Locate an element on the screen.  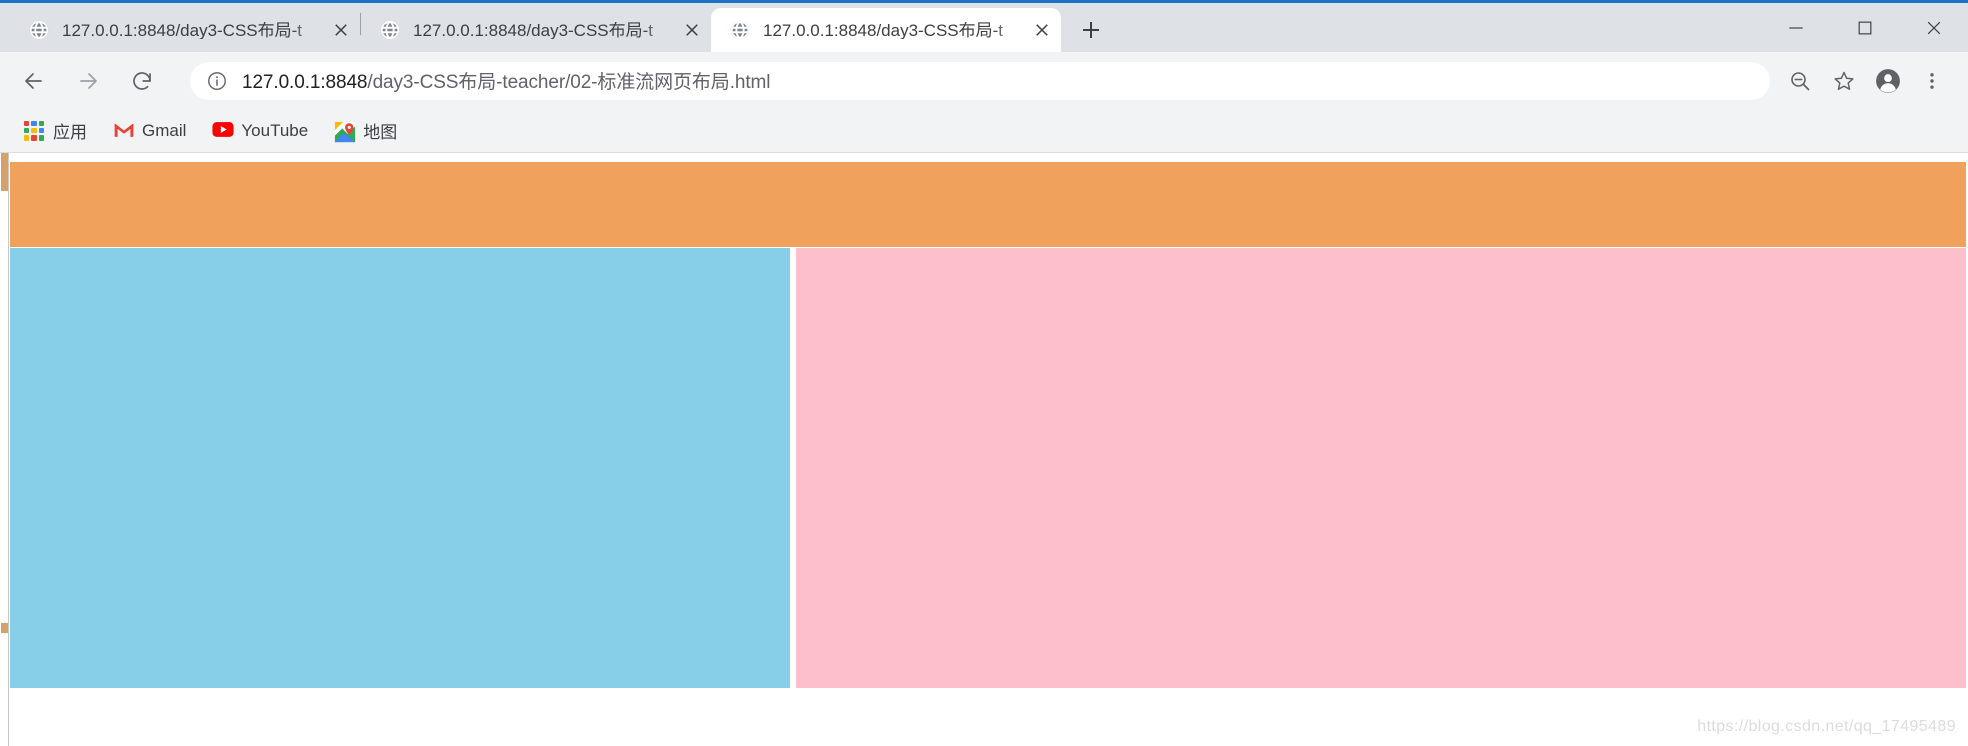
bookmark-label: 应用 is located at coordinates (70, 132).